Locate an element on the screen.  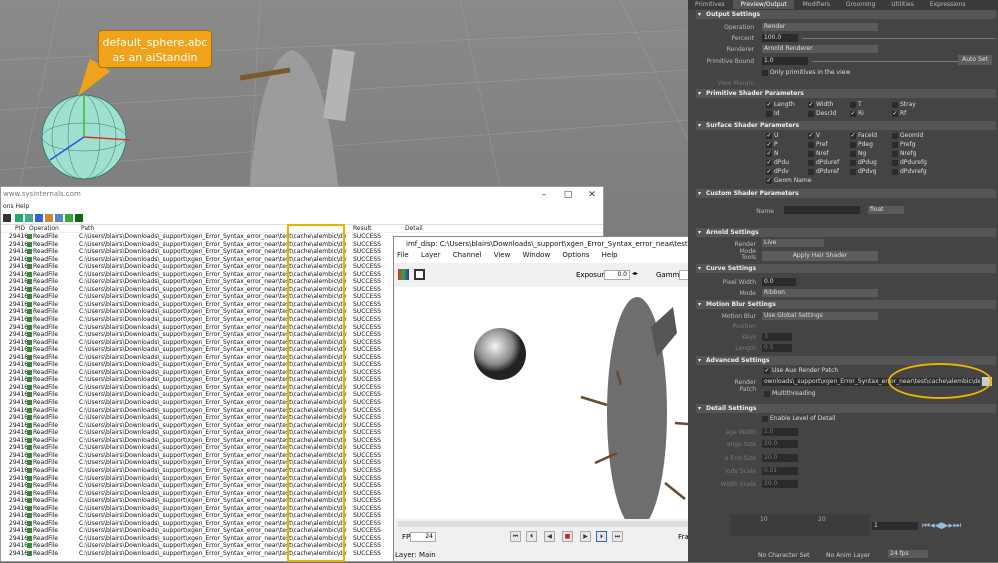
maximize-icon: □ is located at coordinates (568, 195).